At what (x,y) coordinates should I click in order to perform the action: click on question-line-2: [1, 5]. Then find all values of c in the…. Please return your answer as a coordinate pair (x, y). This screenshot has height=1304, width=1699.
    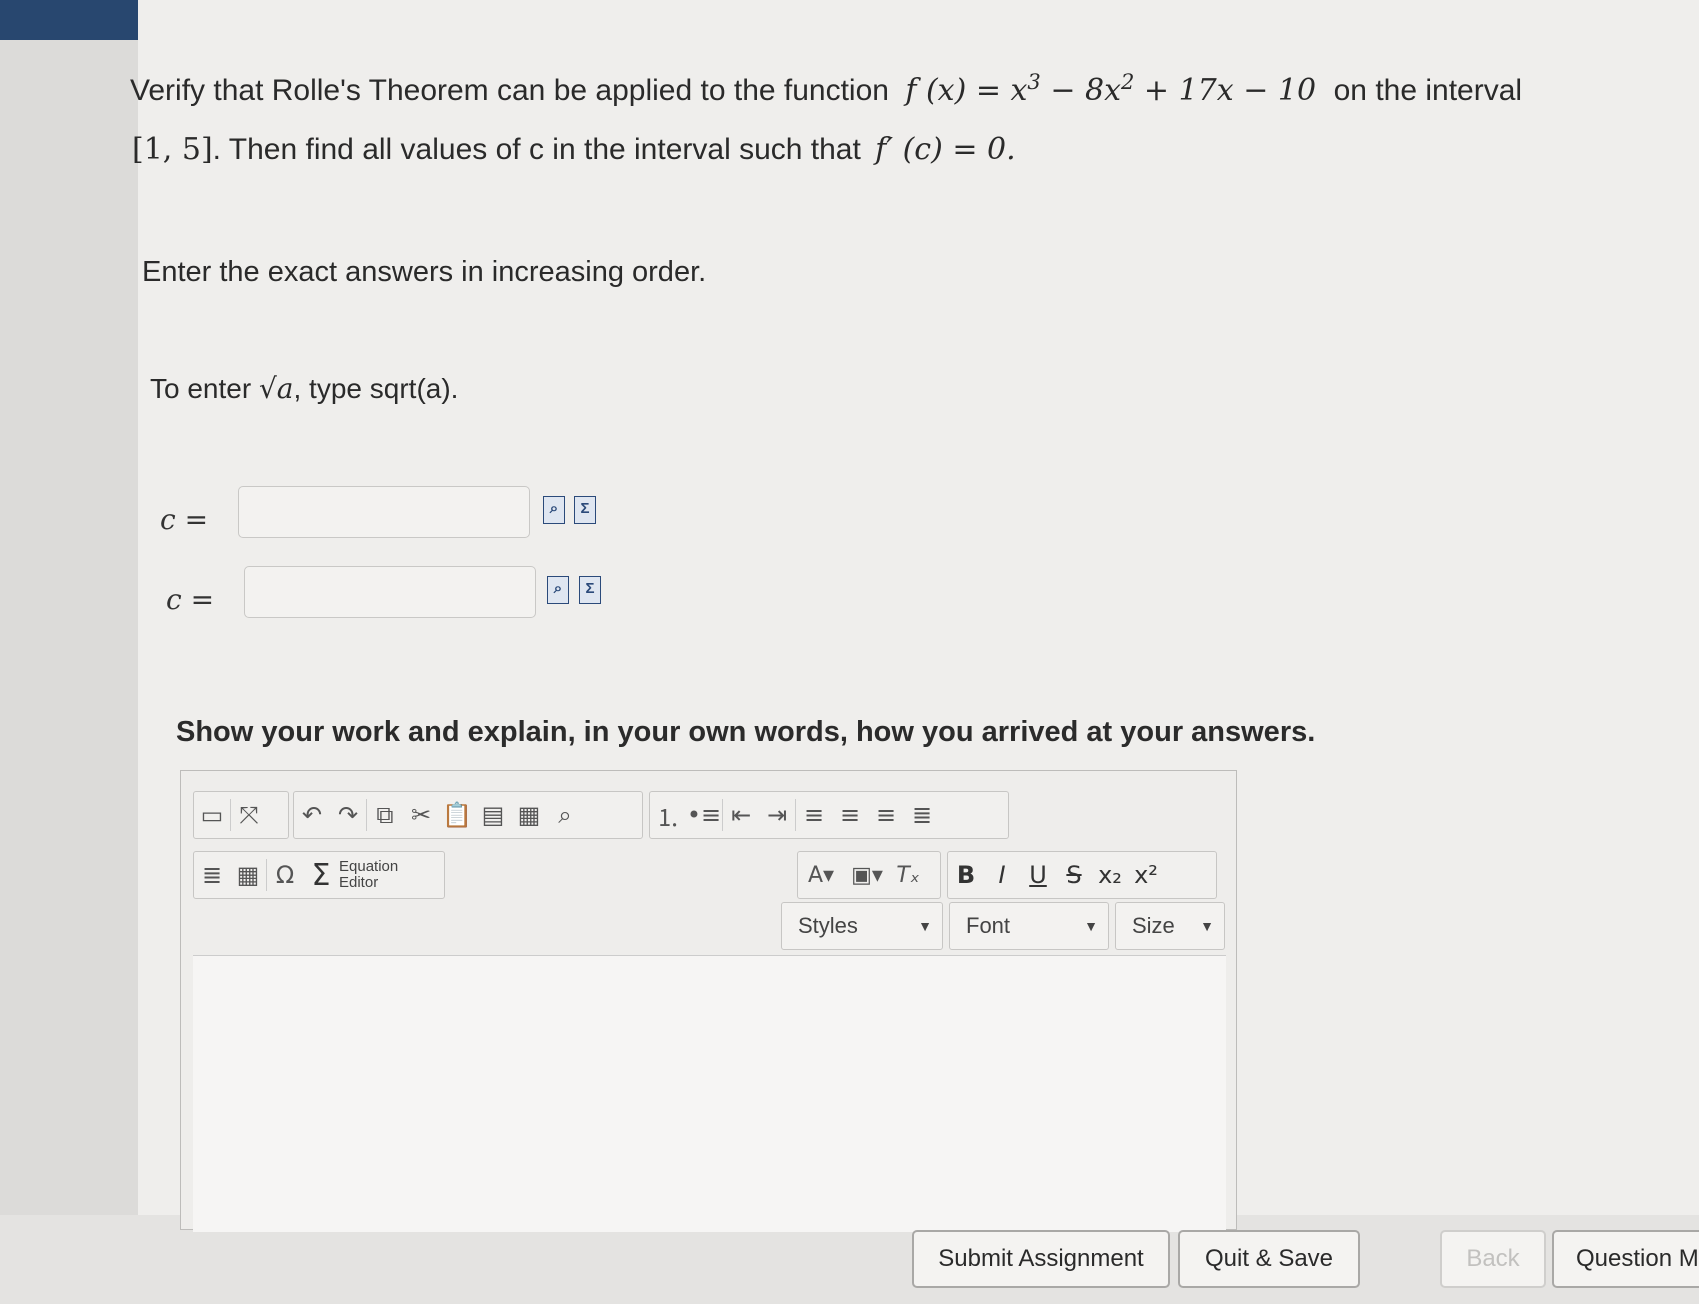
    Looking at the image, I should click on (574, 149).